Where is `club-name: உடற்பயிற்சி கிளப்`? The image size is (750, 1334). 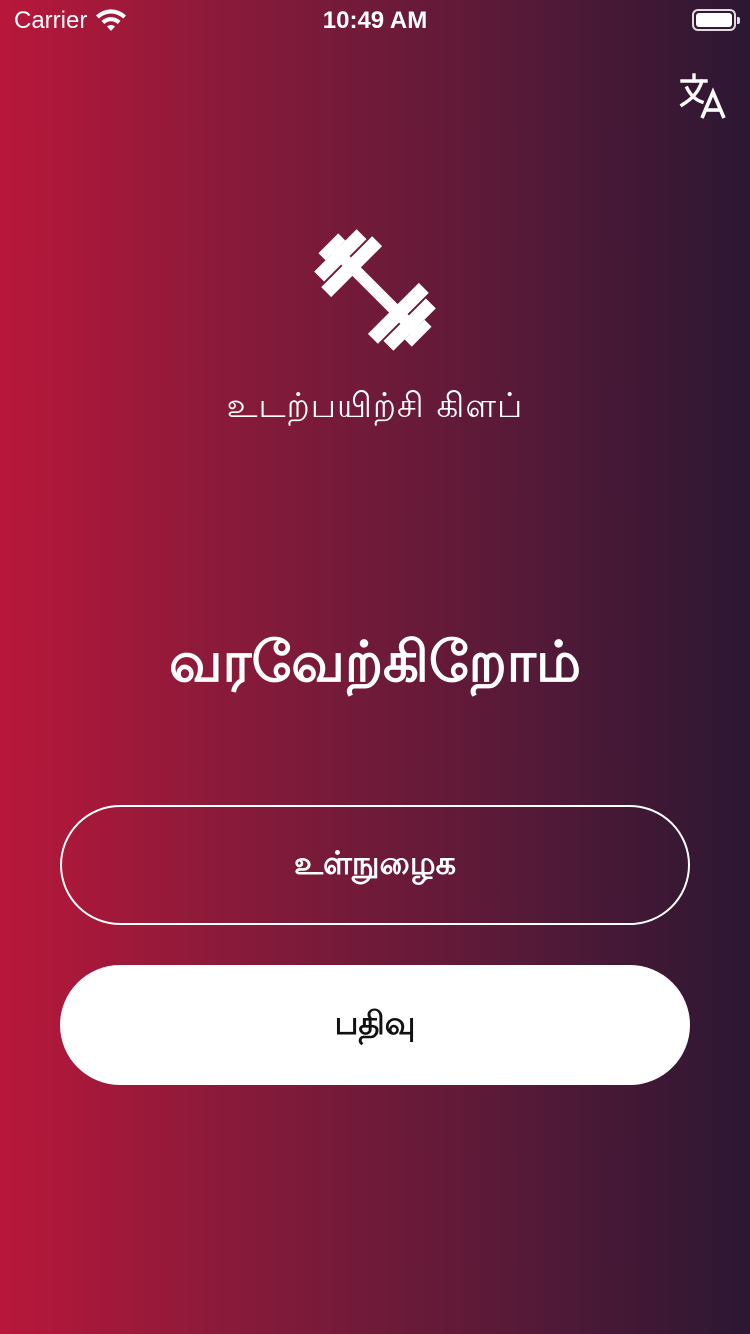
club-name: உடற்பயிற்சி கிளப் is located at coordinates (375, 406).